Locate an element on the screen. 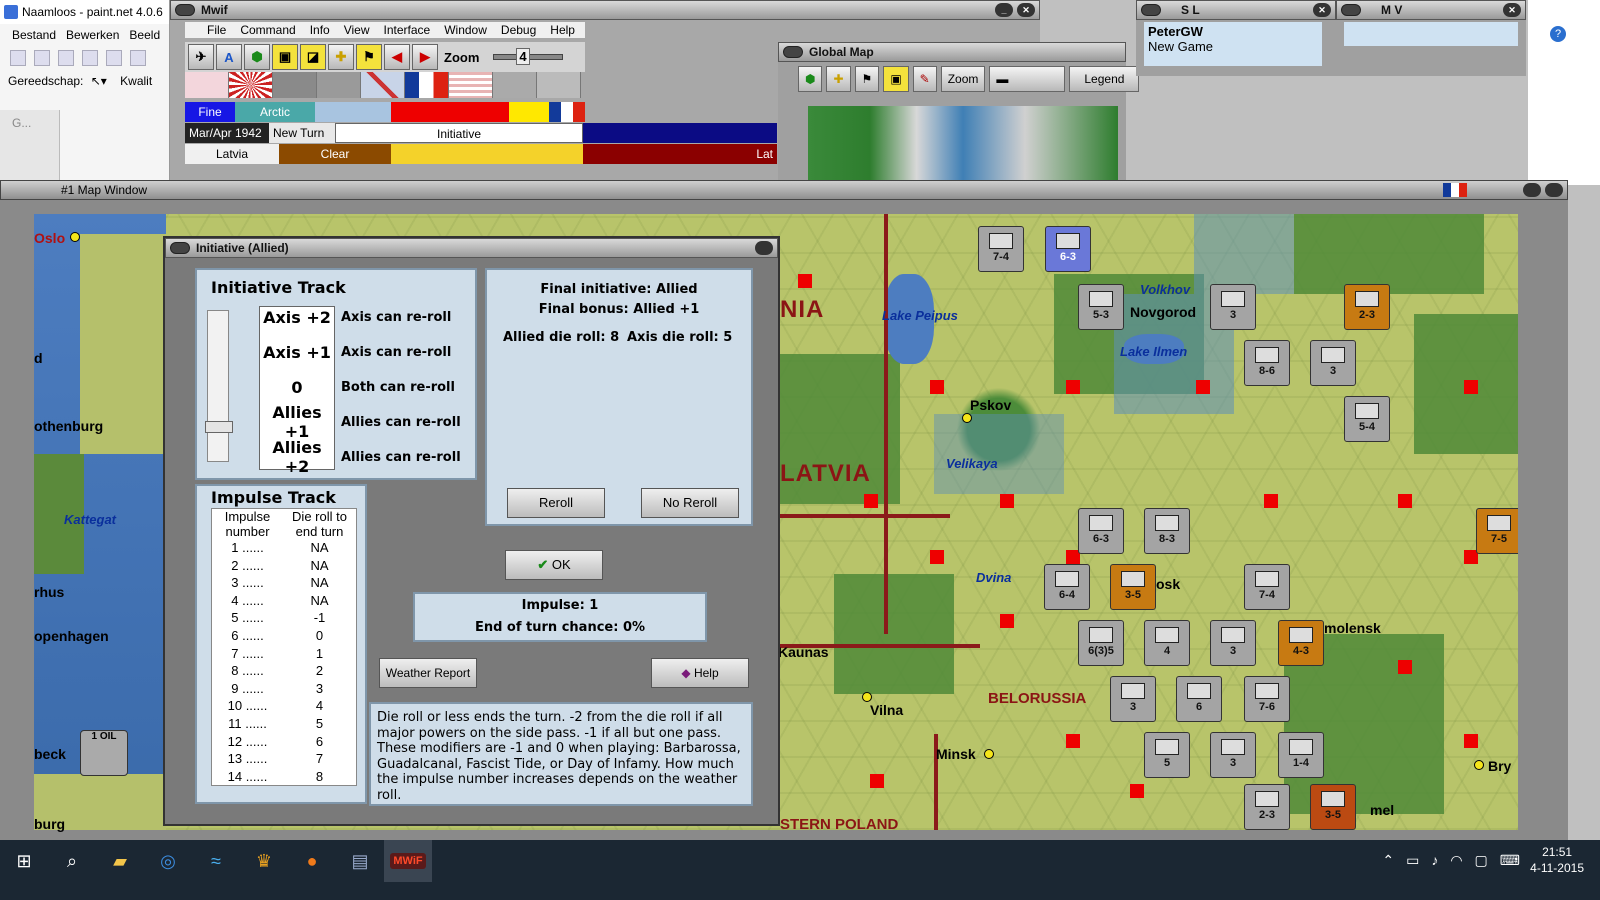  france-flag-icon is located at coordinates (427, 85).